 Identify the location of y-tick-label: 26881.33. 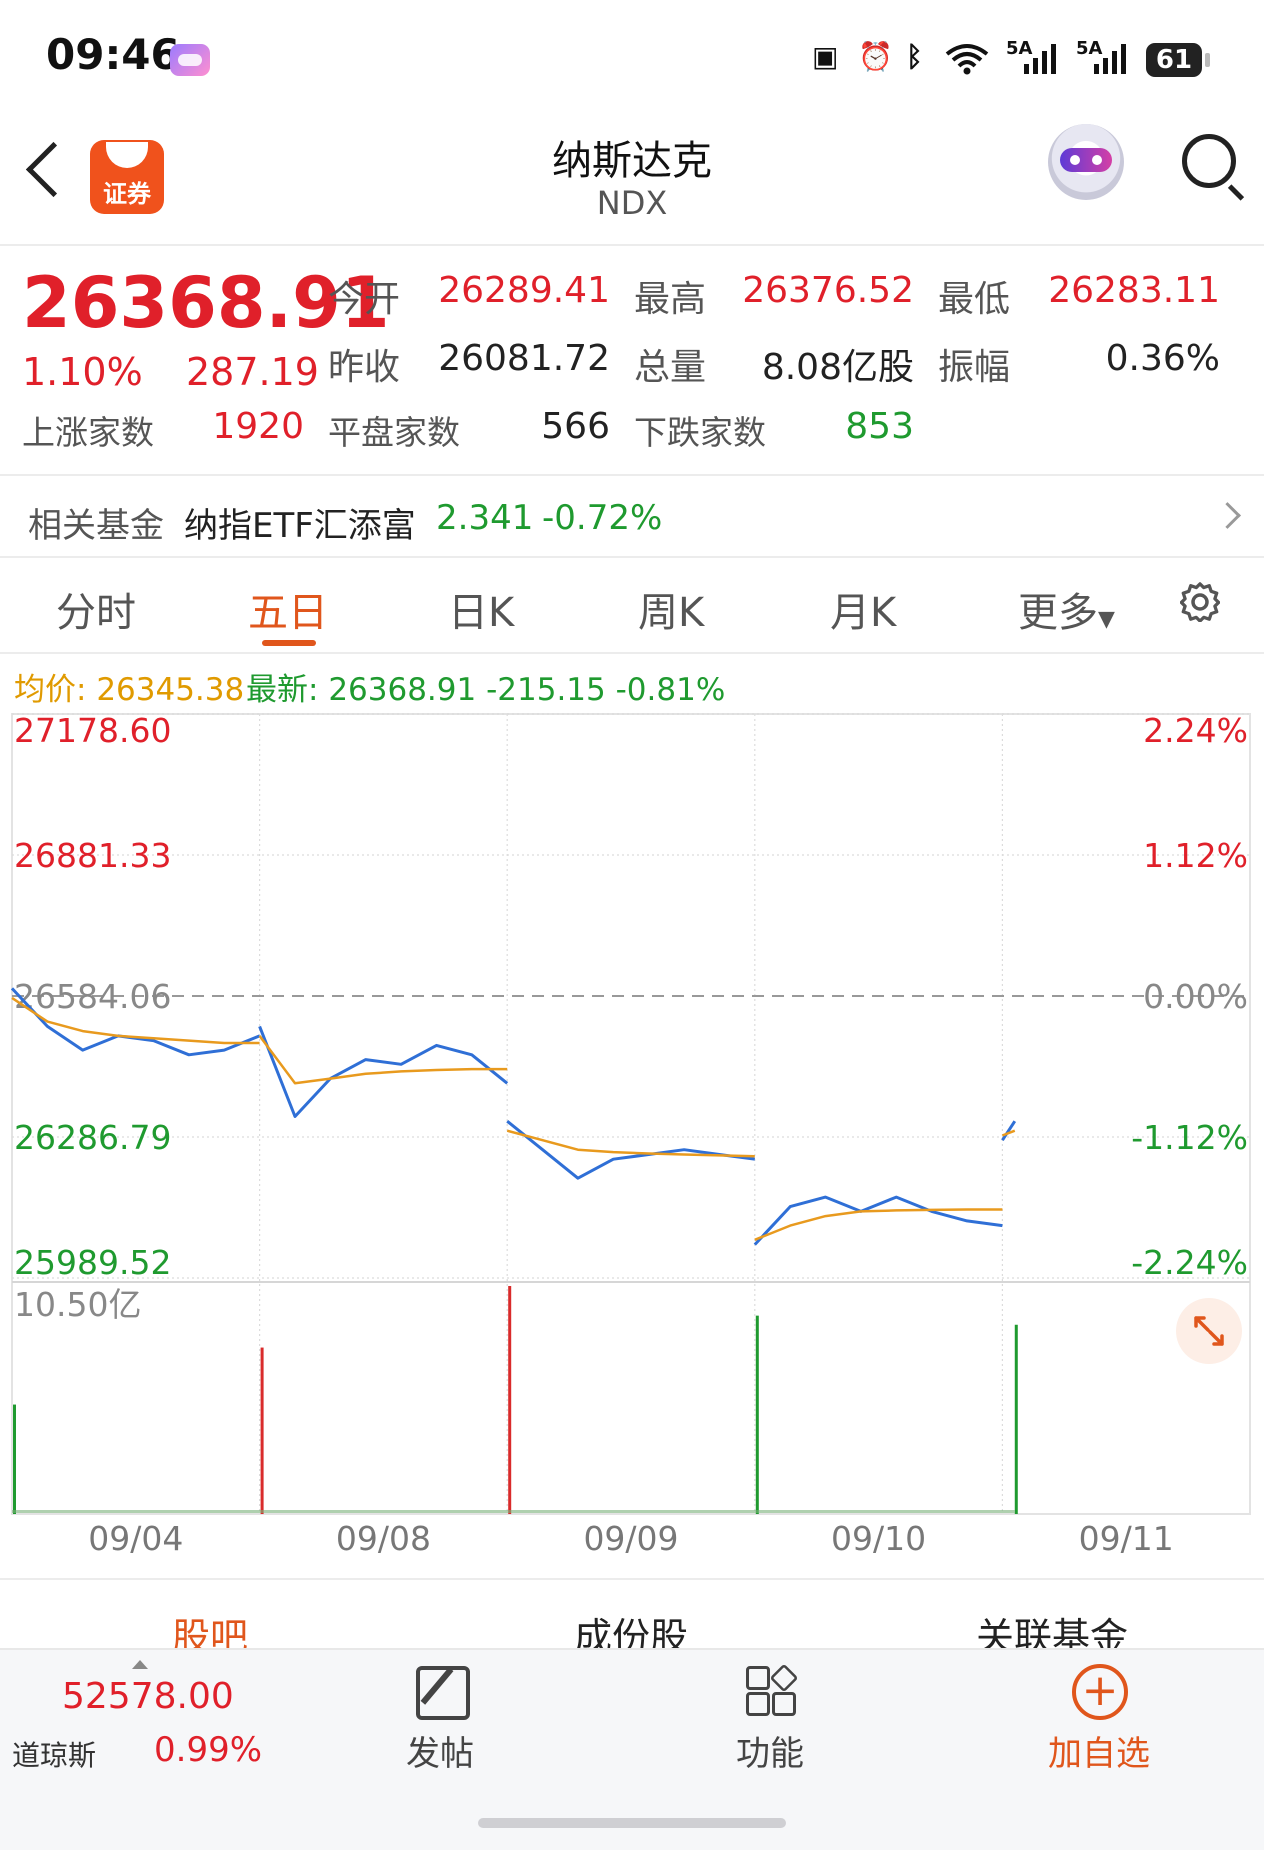
(92, 855).